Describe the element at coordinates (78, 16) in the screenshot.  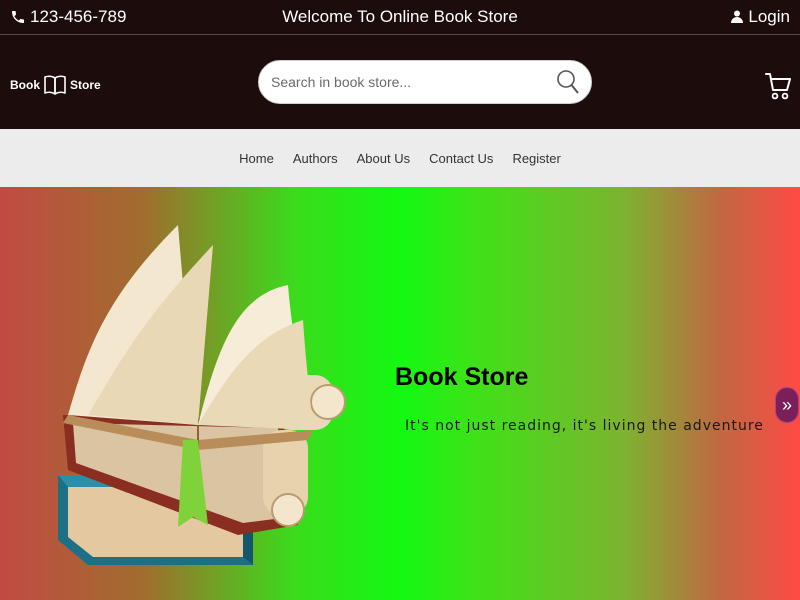
I see `phone-number: 123-456-789` at that location.